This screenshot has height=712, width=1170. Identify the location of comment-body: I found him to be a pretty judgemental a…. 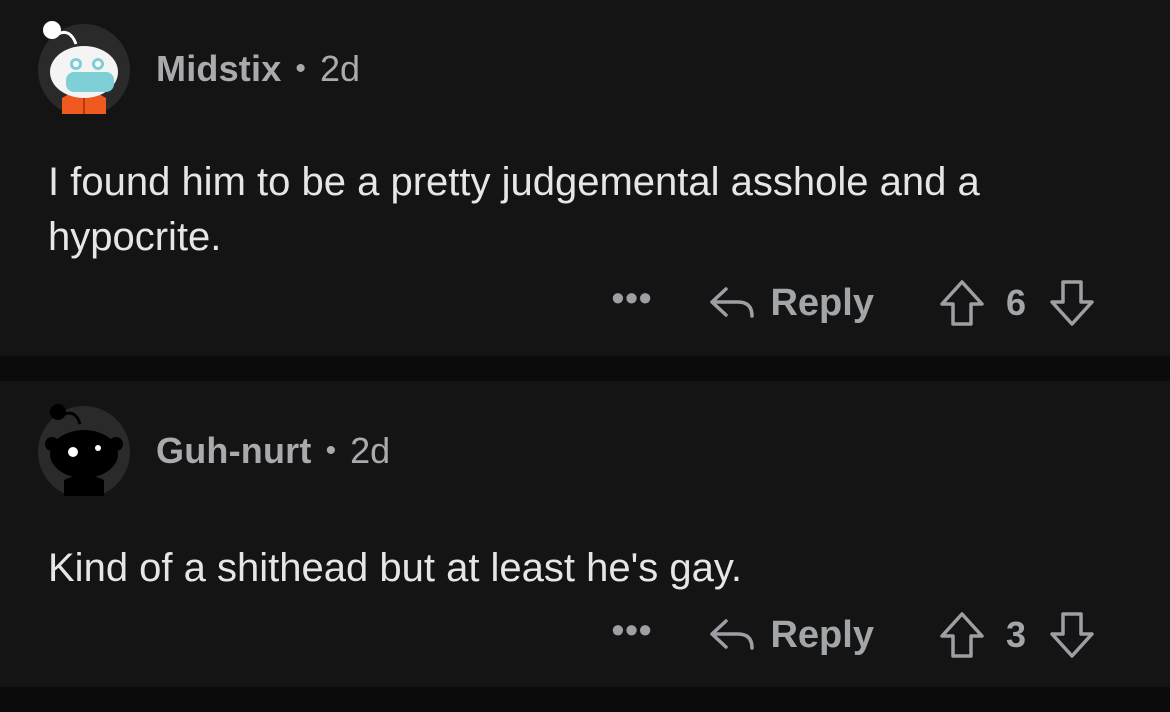
(514, 209).